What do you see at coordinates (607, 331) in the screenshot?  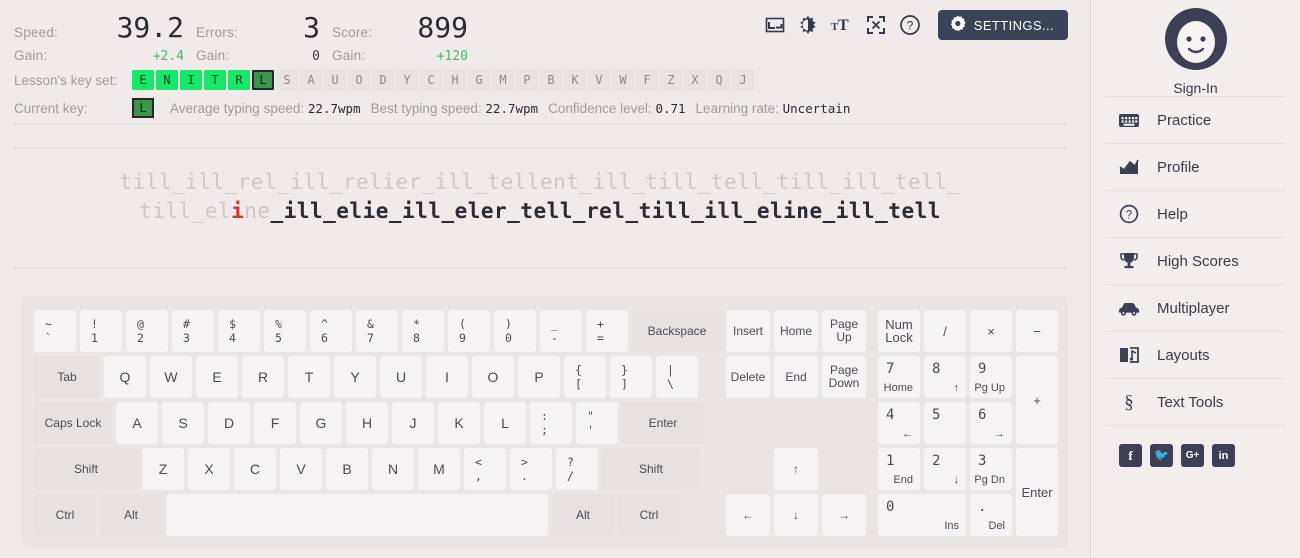 I see `key-=: + =` at bounding box center [607, 331].